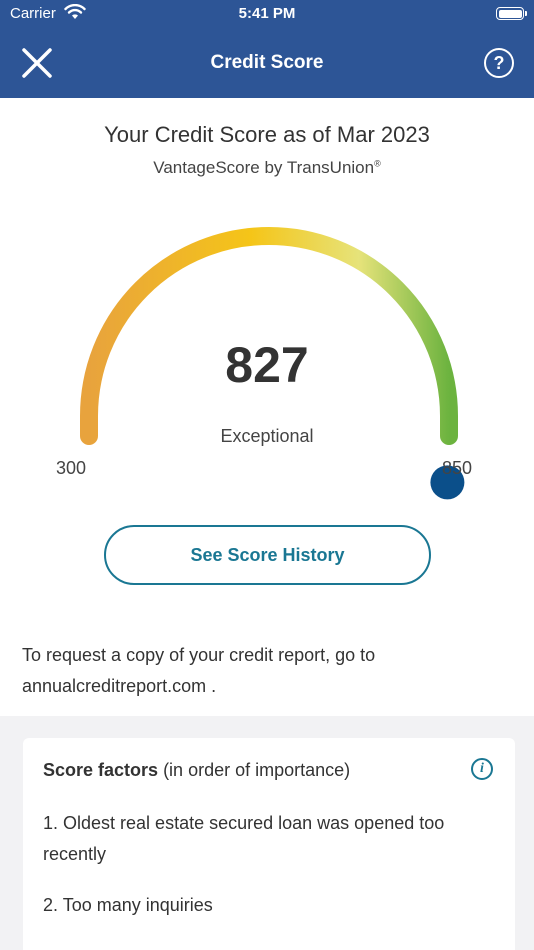 This screenshot has height=950, width=534. I want to click on nav-bar: Credit Score ?, so click(267, 63).